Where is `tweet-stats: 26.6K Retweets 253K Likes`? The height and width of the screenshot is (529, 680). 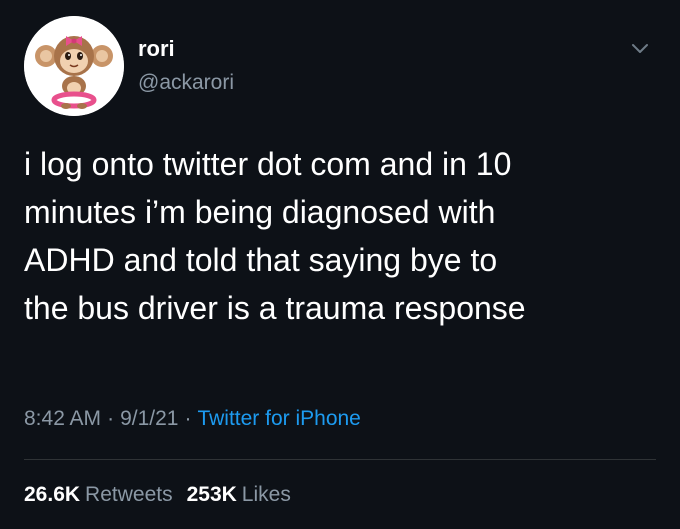
tweet-stats: 26.6K Retweets 253K Likes is located at coordinates (157, 495).